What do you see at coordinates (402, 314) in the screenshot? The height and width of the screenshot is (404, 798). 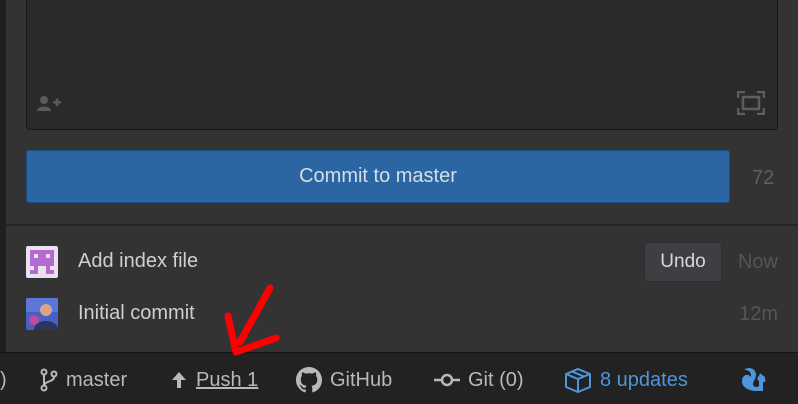 I see `recent-commit-row: Initial commit 12m` at bounding box center [402, 314].